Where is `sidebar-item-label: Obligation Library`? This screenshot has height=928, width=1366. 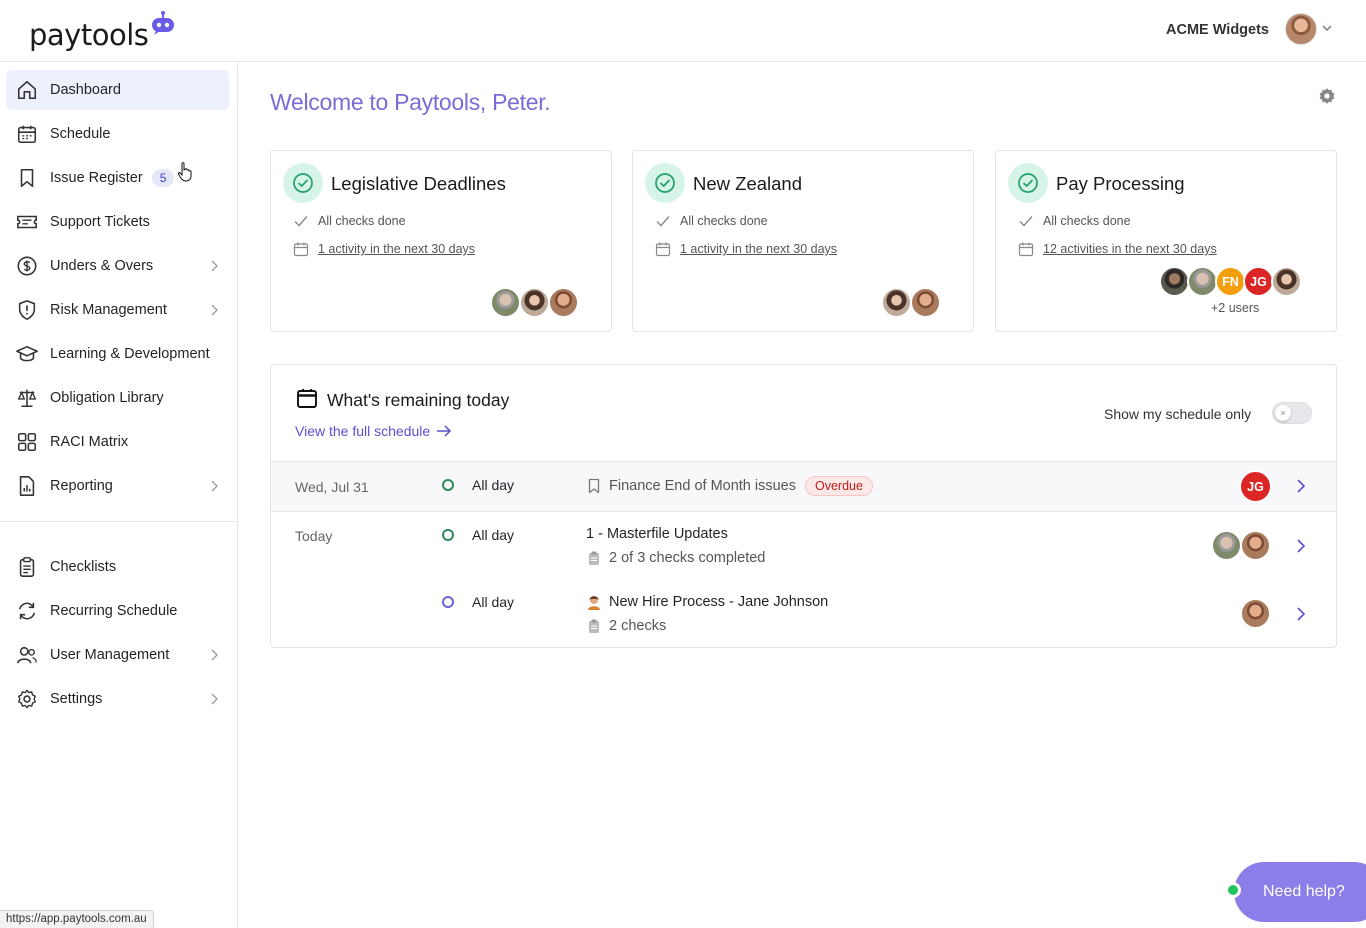 sidebar-item-label: Obligation Library is located at coordinates (107, 398).